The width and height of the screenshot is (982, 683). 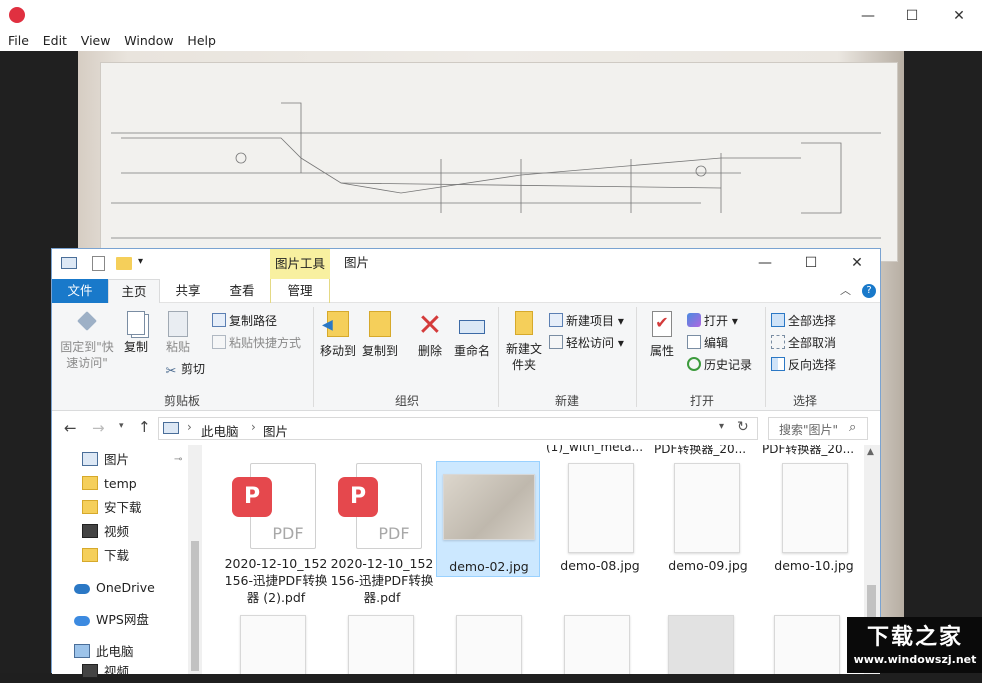 I want to click on watermark-url: www.windowszj.net, so click(x=915, y=659).